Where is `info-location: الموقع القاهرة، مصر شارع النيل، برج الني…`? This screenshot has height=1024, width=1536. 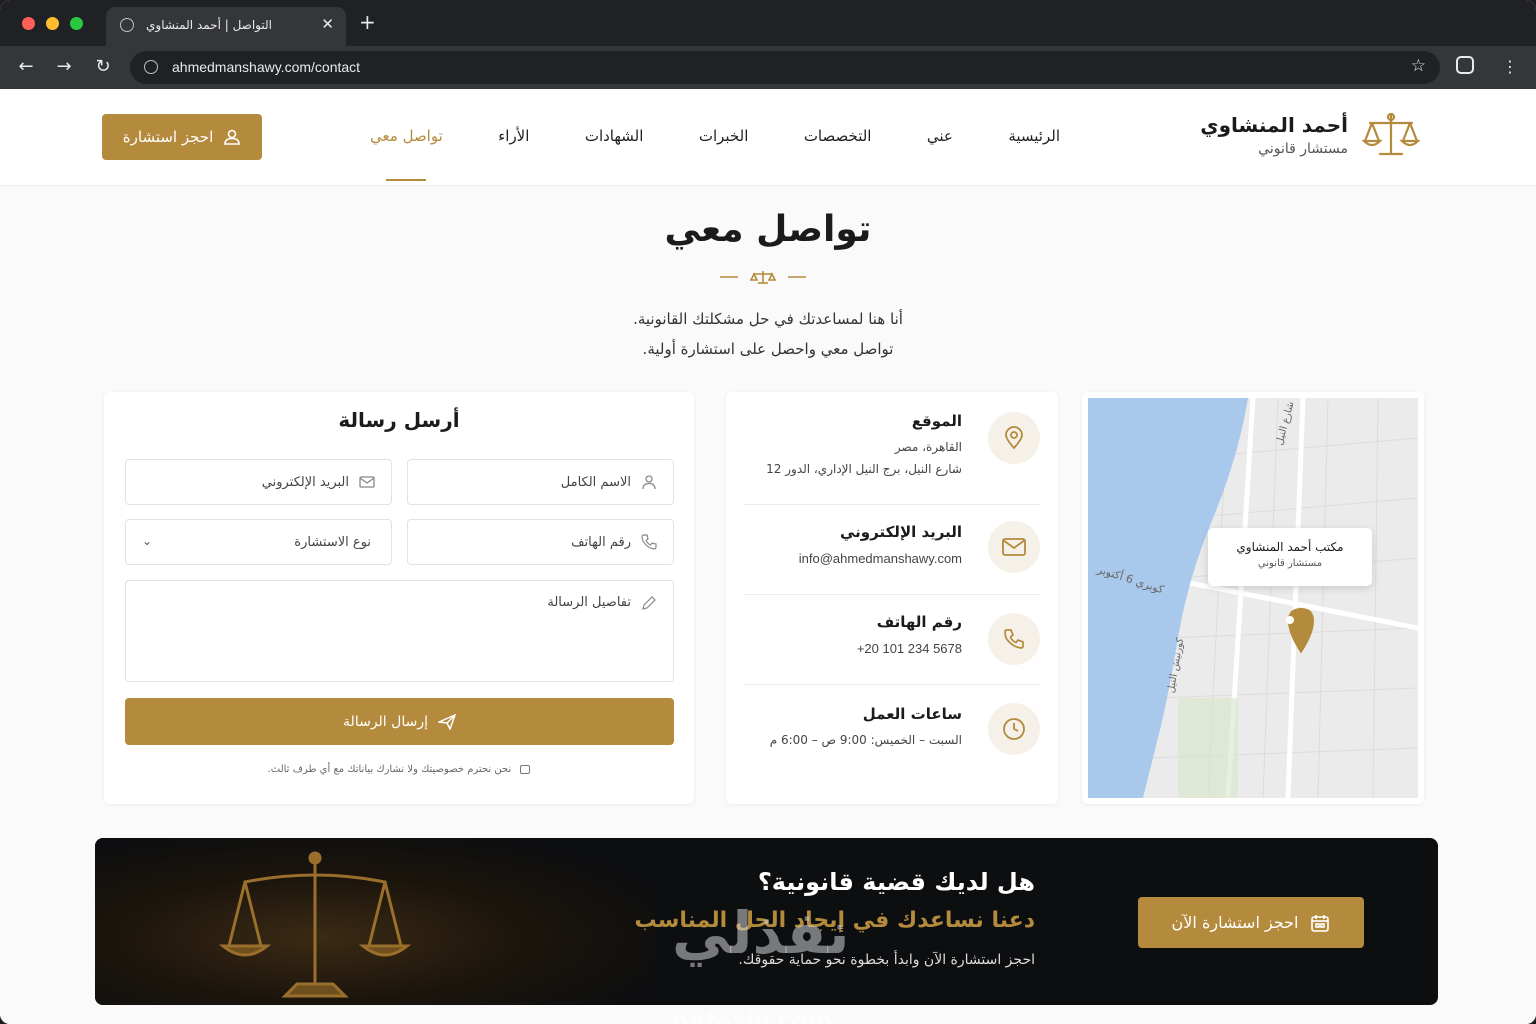
info-location: الموقع القاهرة، مصر شارع النيل، برج الني… is located at coordinates (892, 448).